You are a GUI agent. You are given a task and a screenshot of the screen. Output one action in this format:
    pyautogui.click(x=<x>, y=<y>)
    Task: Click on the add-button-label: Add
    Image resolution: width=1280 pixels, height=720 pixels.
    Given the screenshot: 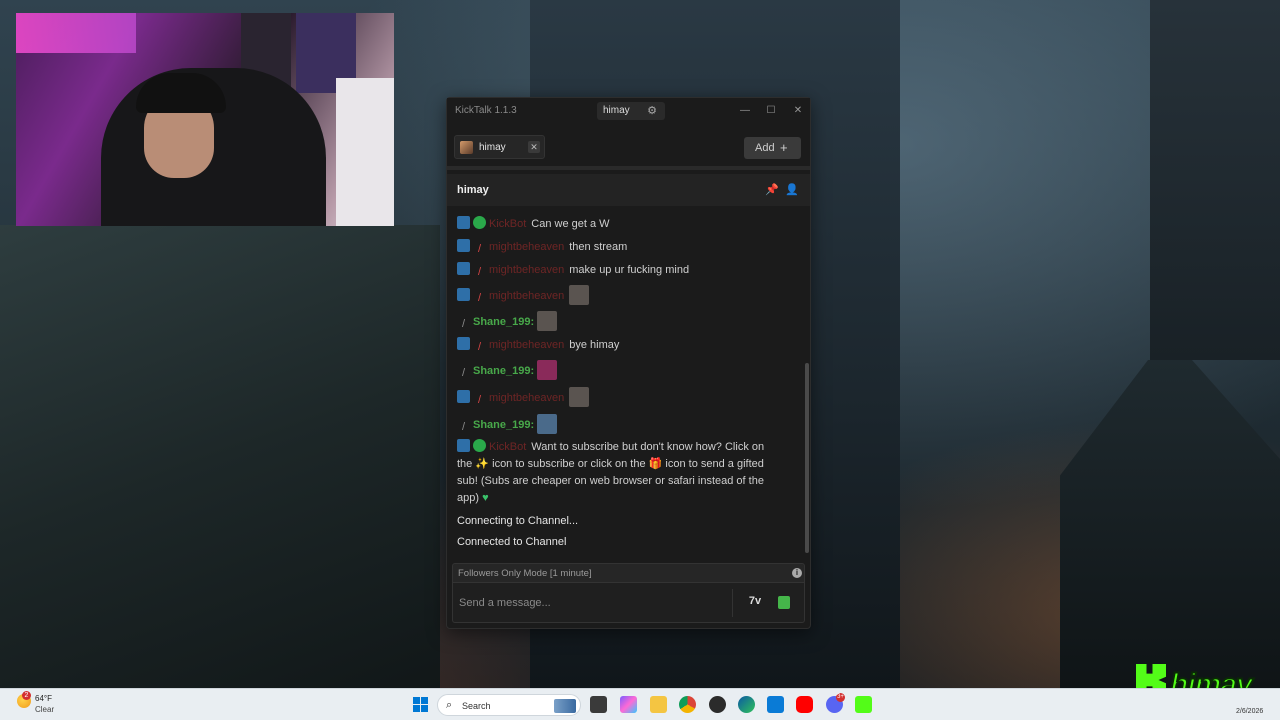 What is the action you would take?
    pyautogui.click(x=765, y=148)
    